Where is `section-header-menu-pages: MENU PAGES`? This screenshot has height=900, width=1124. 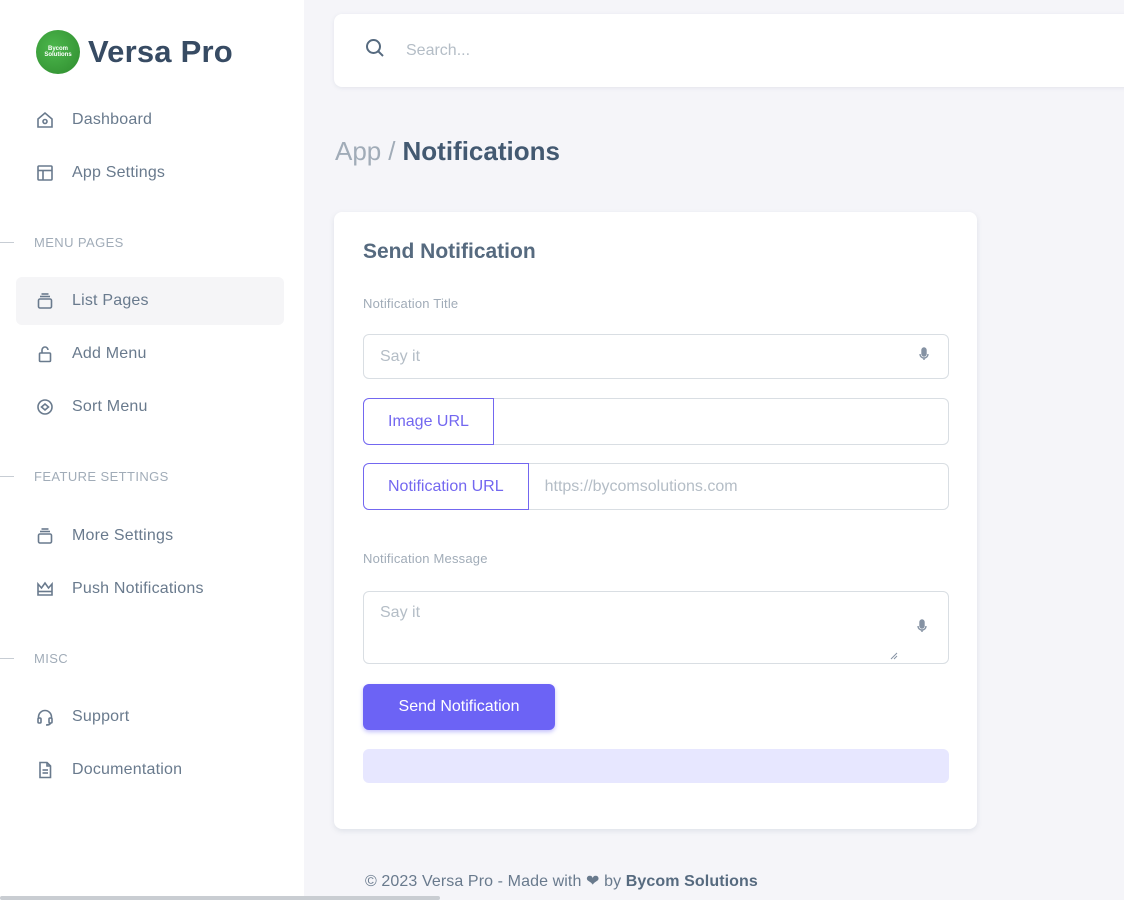
section-header-menu-pages: MENU PAGES is located at coordinates (62, 242).